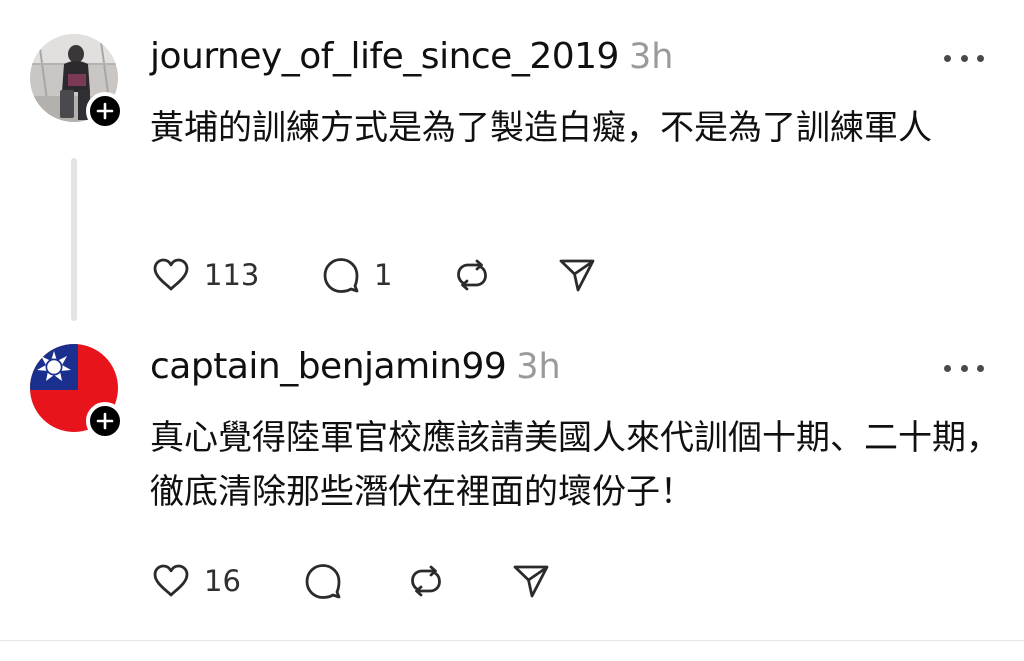  Describe the element at coordinates (222, 581) in the screenshot. I see `like-count: 16` at that location.